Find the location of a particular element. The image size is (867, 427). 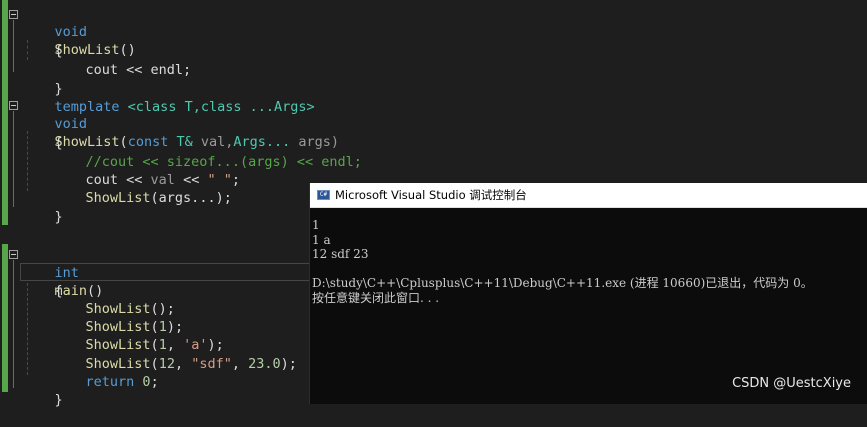

code-line: void ShowList() is located at coordinates (79, 31).